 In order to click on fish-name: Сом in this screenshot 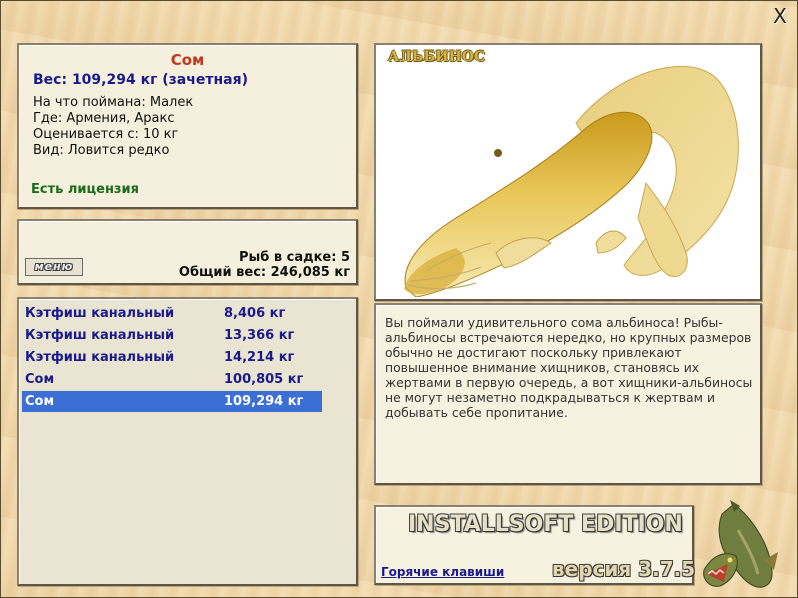, I will do `click(187, 60)`.